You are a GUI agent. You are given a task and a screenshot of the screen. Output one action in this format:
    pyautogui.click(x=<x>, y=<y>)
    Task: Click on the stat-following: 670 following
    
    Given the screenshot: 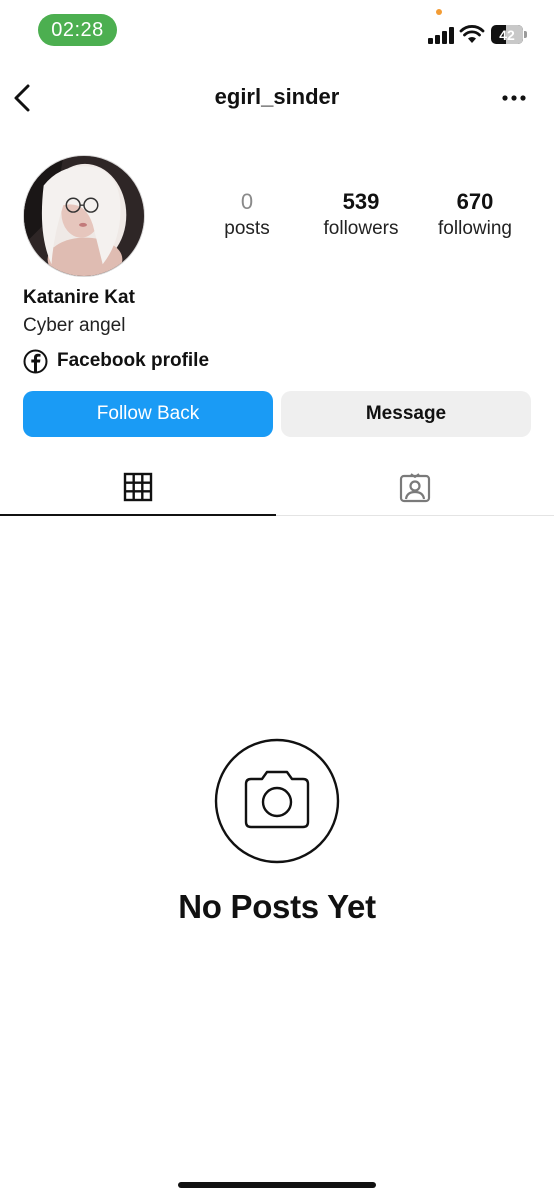 What is the action you would take?
    pyautogui.click(x=475, y=215)
    